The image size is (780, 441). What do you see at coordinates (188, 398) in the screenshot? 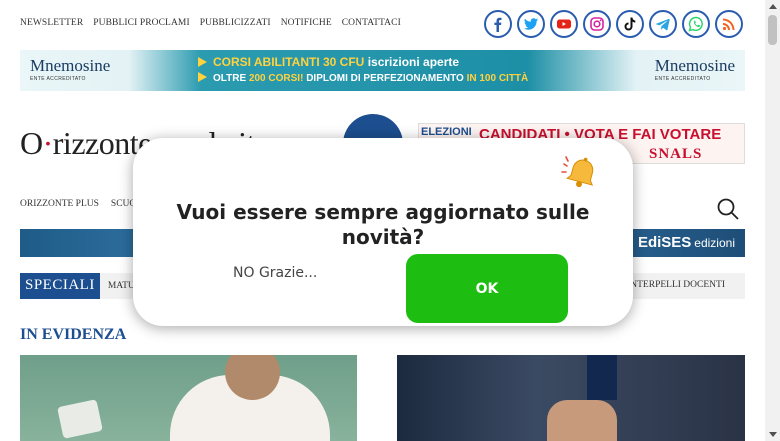
I see `article-image-teacher` at bounding box center [188, 398].